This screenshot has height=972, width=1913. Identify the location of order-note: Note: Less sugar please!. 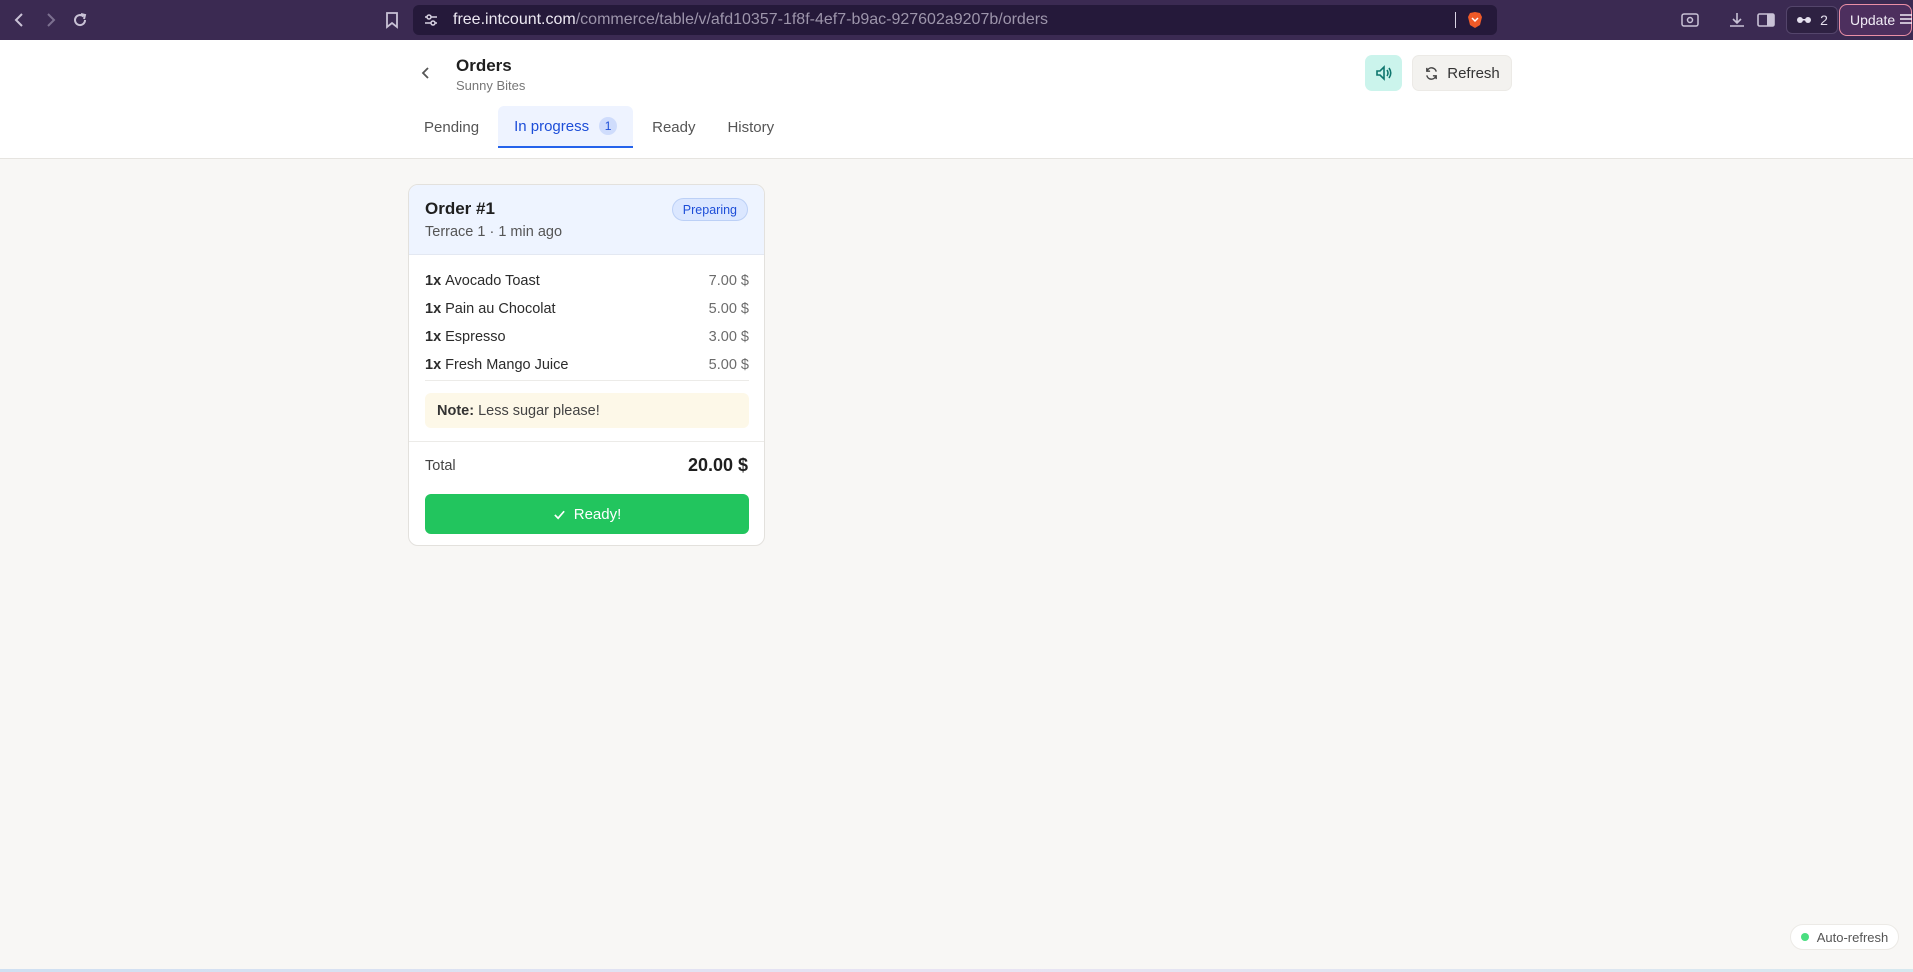
(587, 410).